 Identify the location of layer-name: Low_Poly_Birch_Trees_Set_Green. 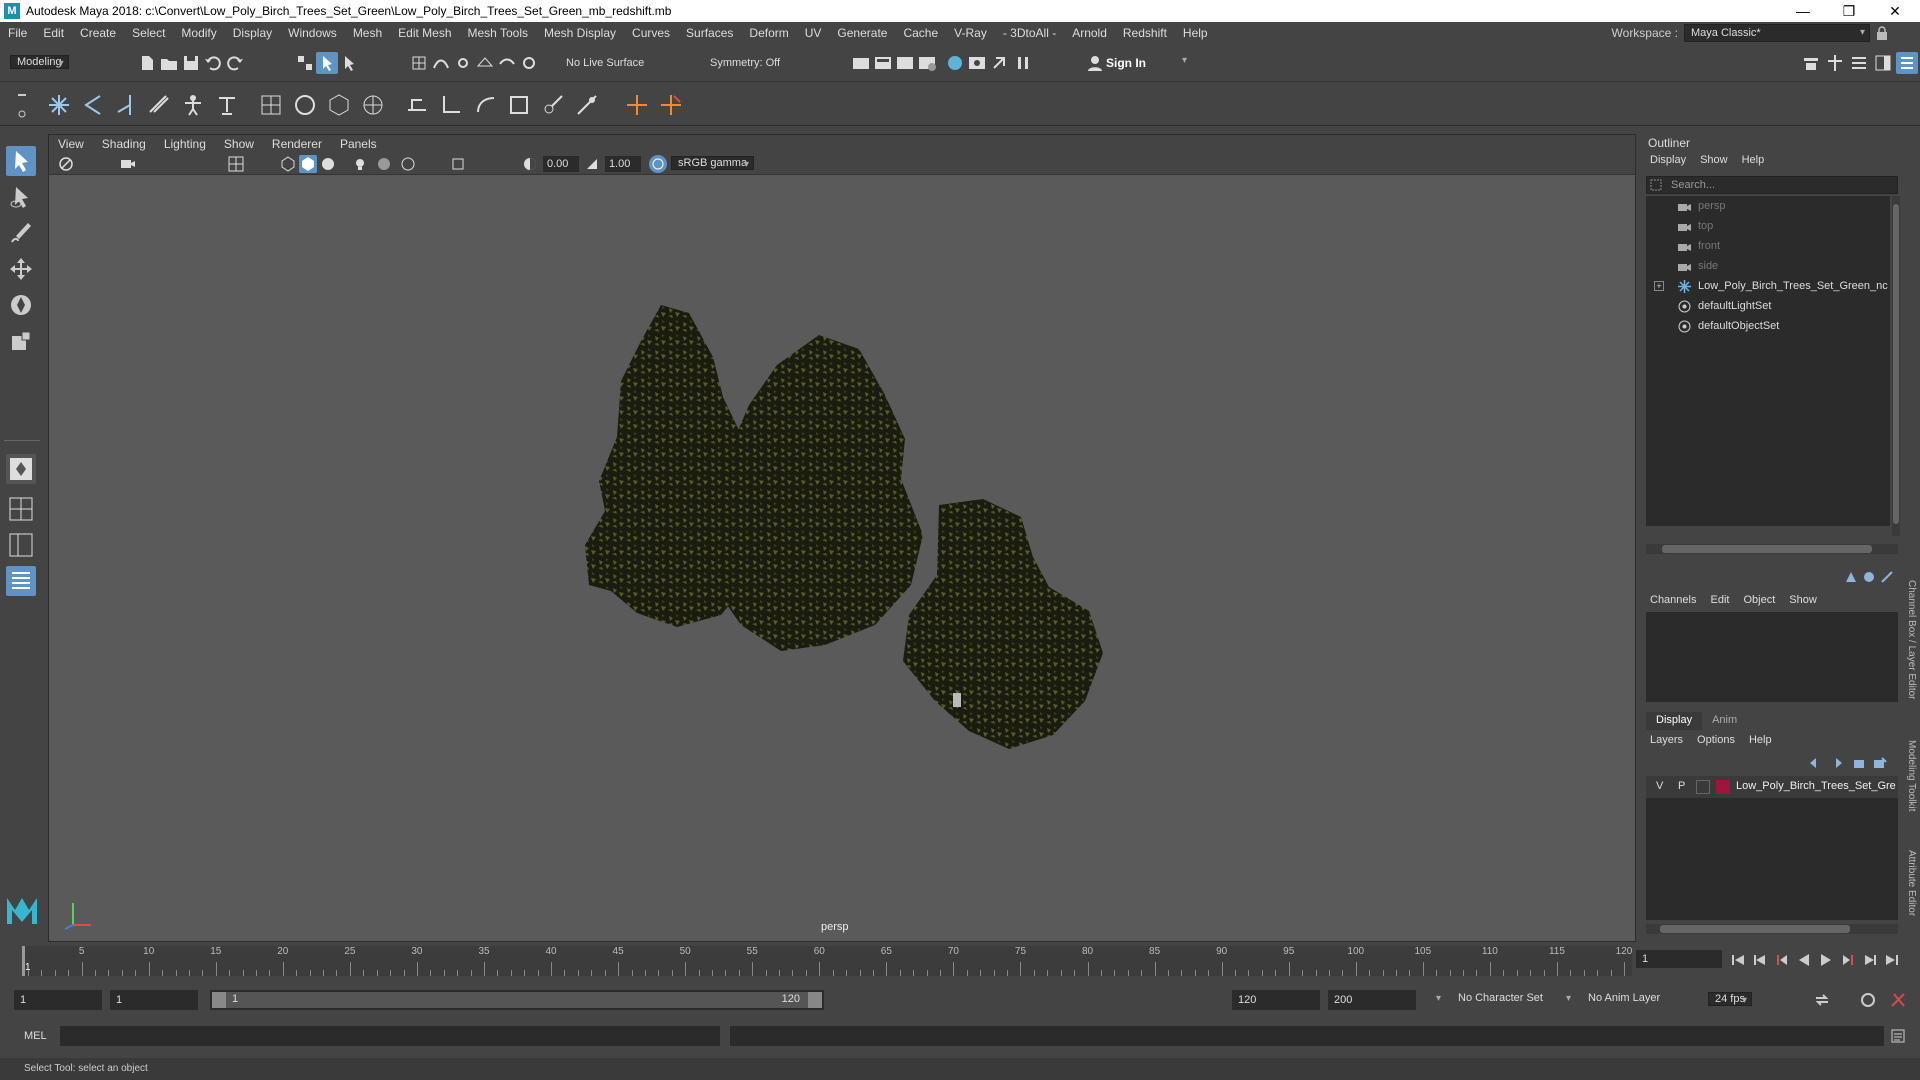
(1816, 786).